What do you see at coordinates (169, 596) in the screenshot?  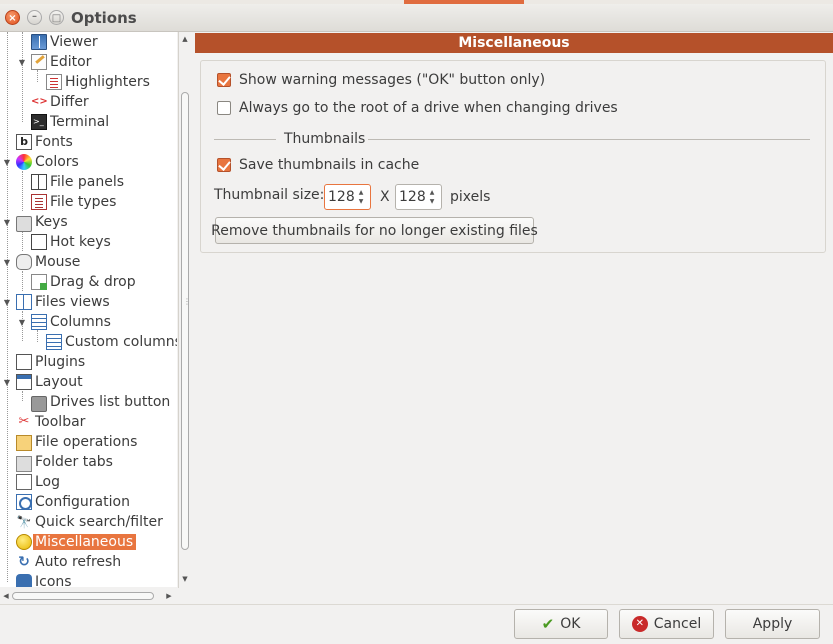 I see `scroll-right-arrow-icon: ▶` at bounding box center [169, 596].